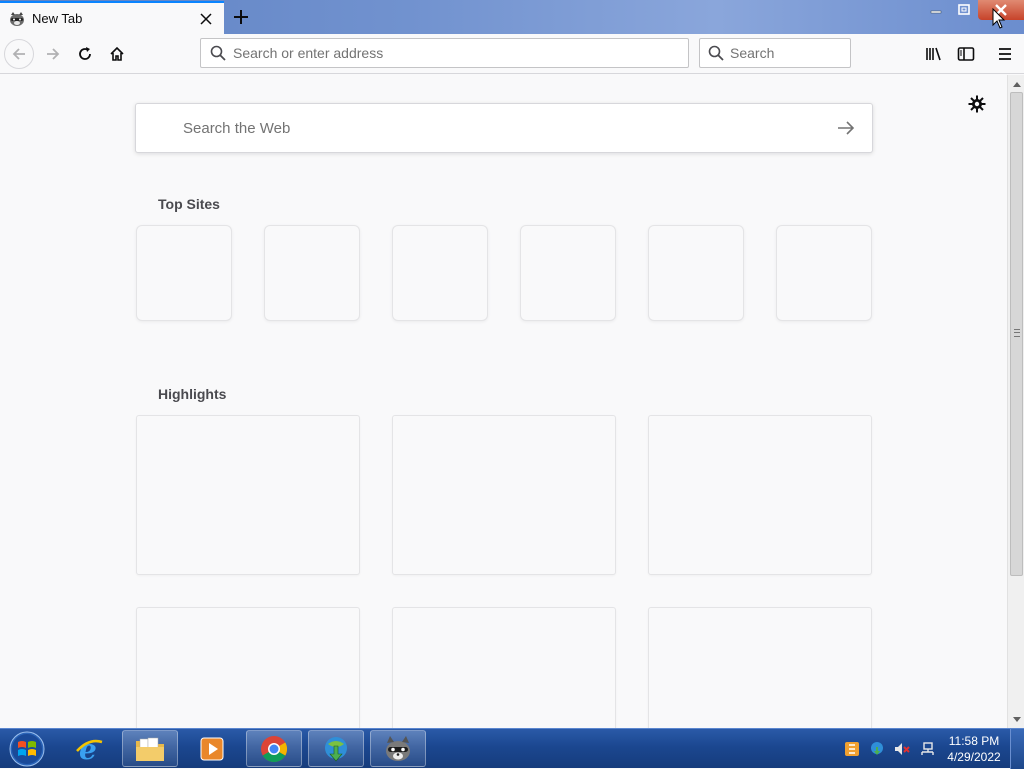  I want to click on taskbar-internet-explorer: e, so click(89, 748).